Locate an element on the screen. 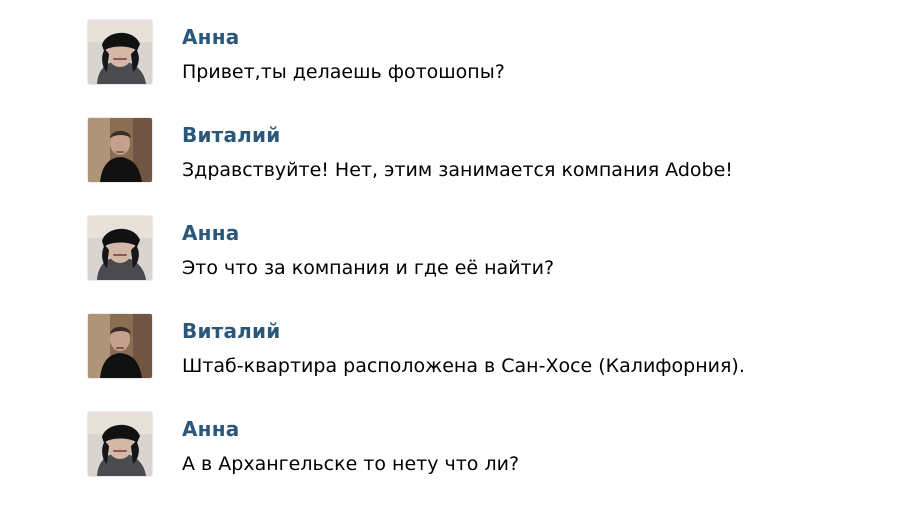 The image size is (902, 508). message-item: Анна А в Архангельске то нету что ли? is located at coordinates (476, 447).